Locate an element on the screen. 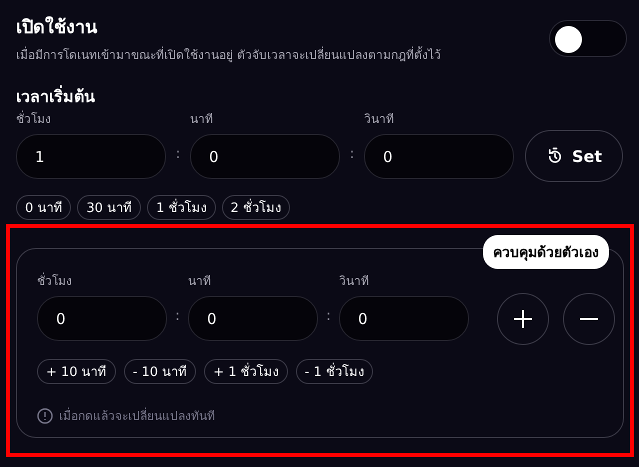 Image resolution: width=639 pixels, height=467 pixels. plus-icon is located at coordinates (523, 319).